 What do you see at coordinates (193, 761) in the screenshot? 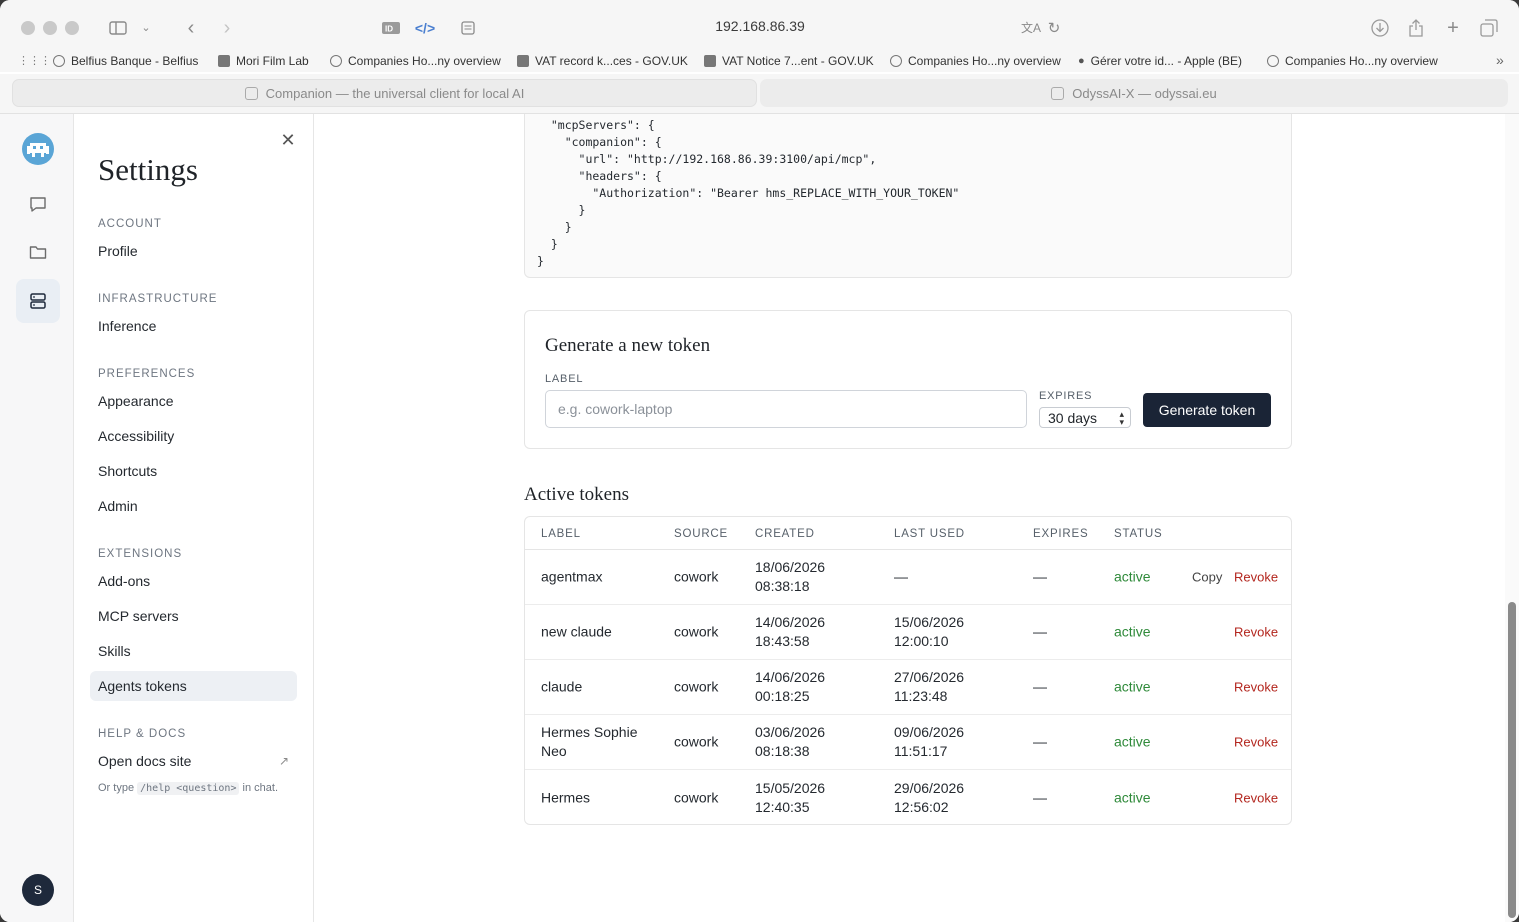
I see `sidebar-item-open-docs: Open docs site ↗` at bounding box center [193, 761].